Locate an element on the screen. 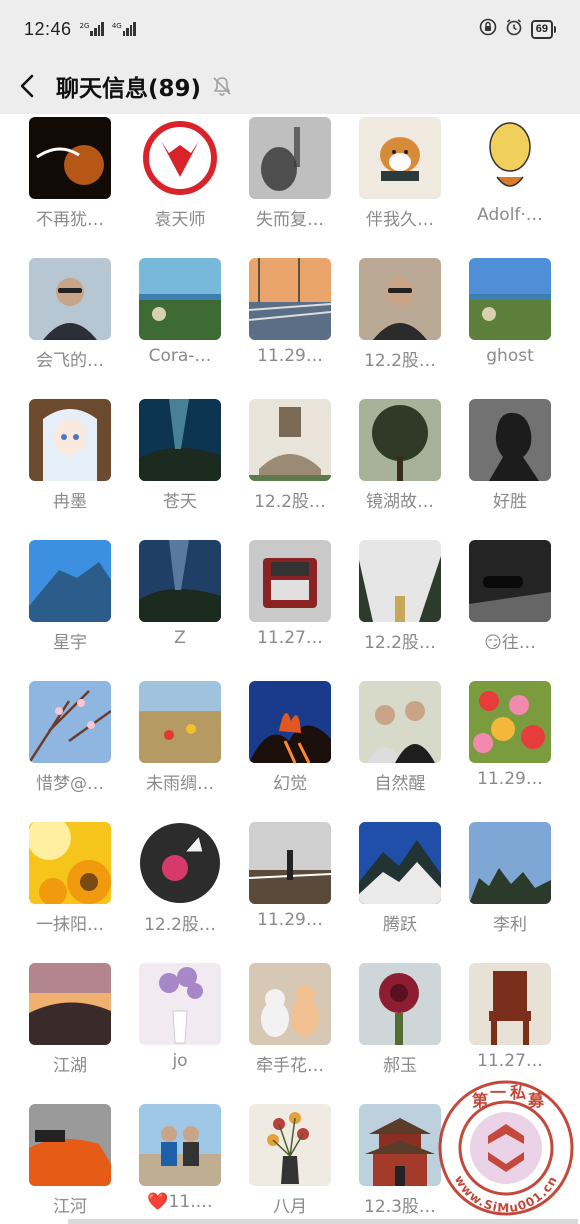 Image resolution: width=580 pixels, height=1224 pixels. member-name: 江河 is located at coordinates (70, 1207).